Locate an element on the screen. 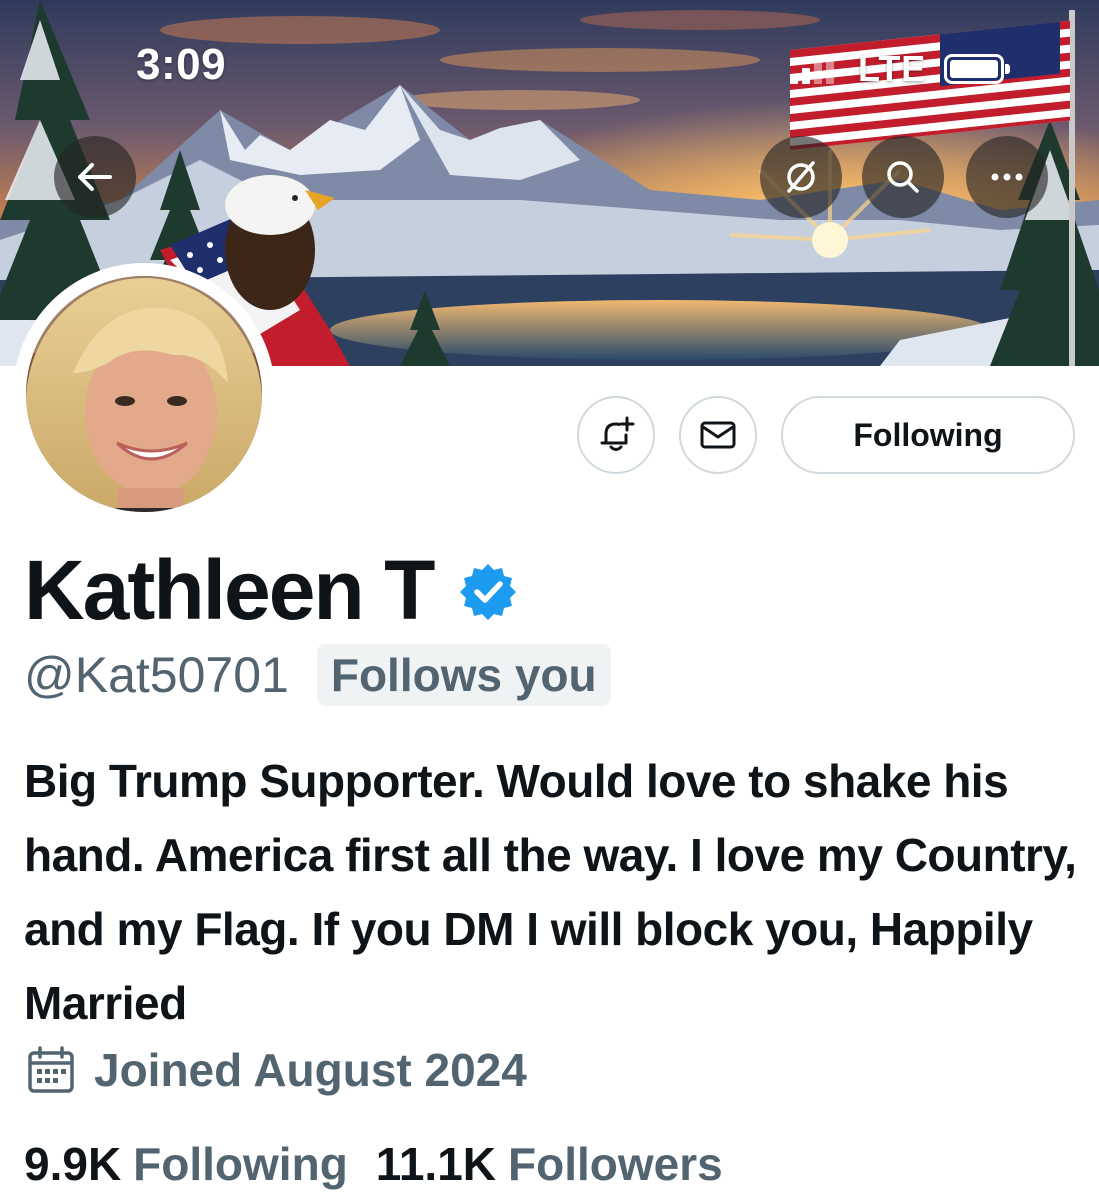  envelope-icon is located at coordinates (718, 435).